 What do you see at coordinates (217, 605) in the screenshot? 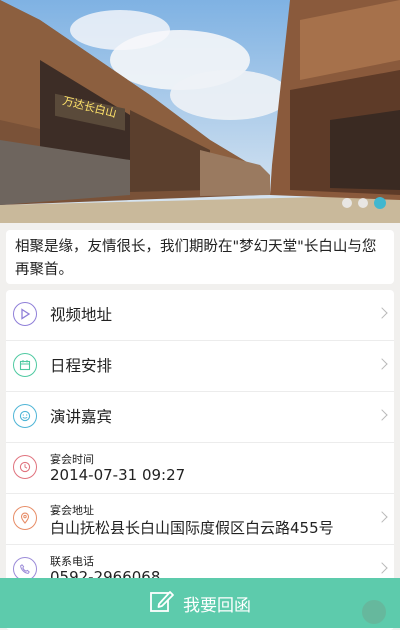
I see `reply-button-label: 我要回函` at bounding box center [217, 605].